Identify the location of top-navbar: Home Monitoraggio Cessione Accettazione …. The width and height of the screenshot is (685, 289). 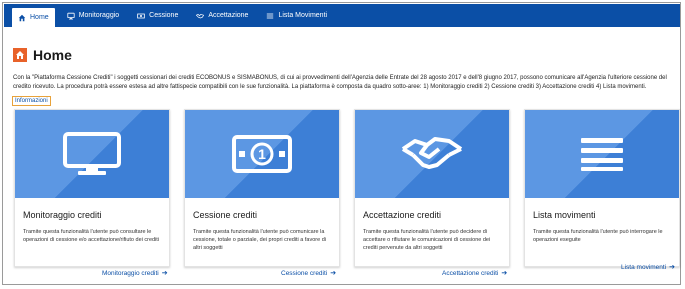
(342, 15).